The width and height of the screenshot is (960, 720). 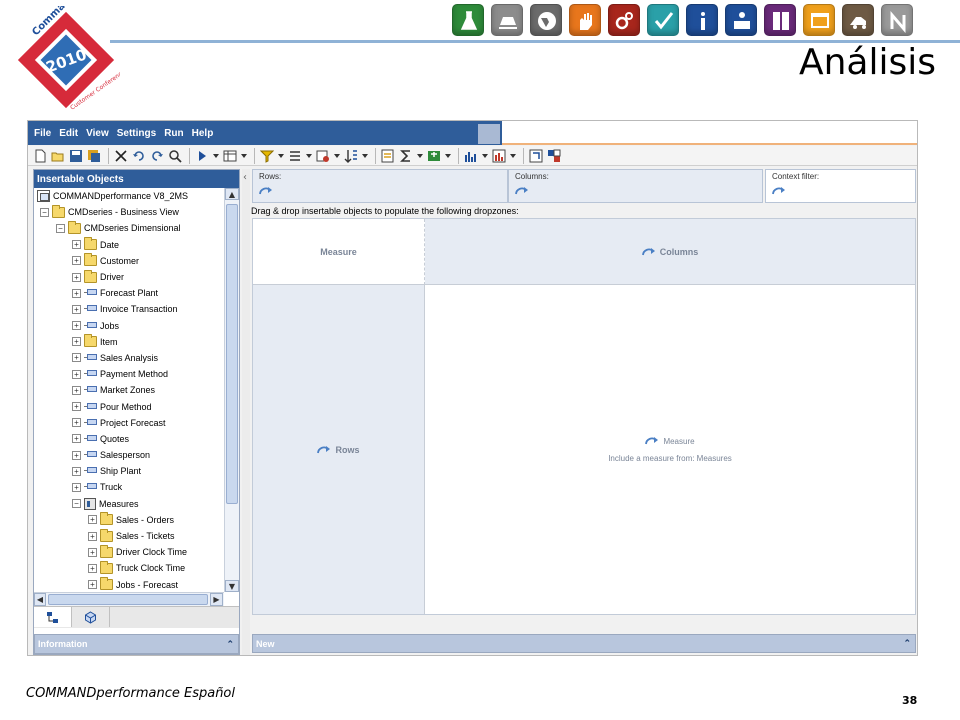 I want to click on tree-item: − Measures, so click(x=129, y=504).